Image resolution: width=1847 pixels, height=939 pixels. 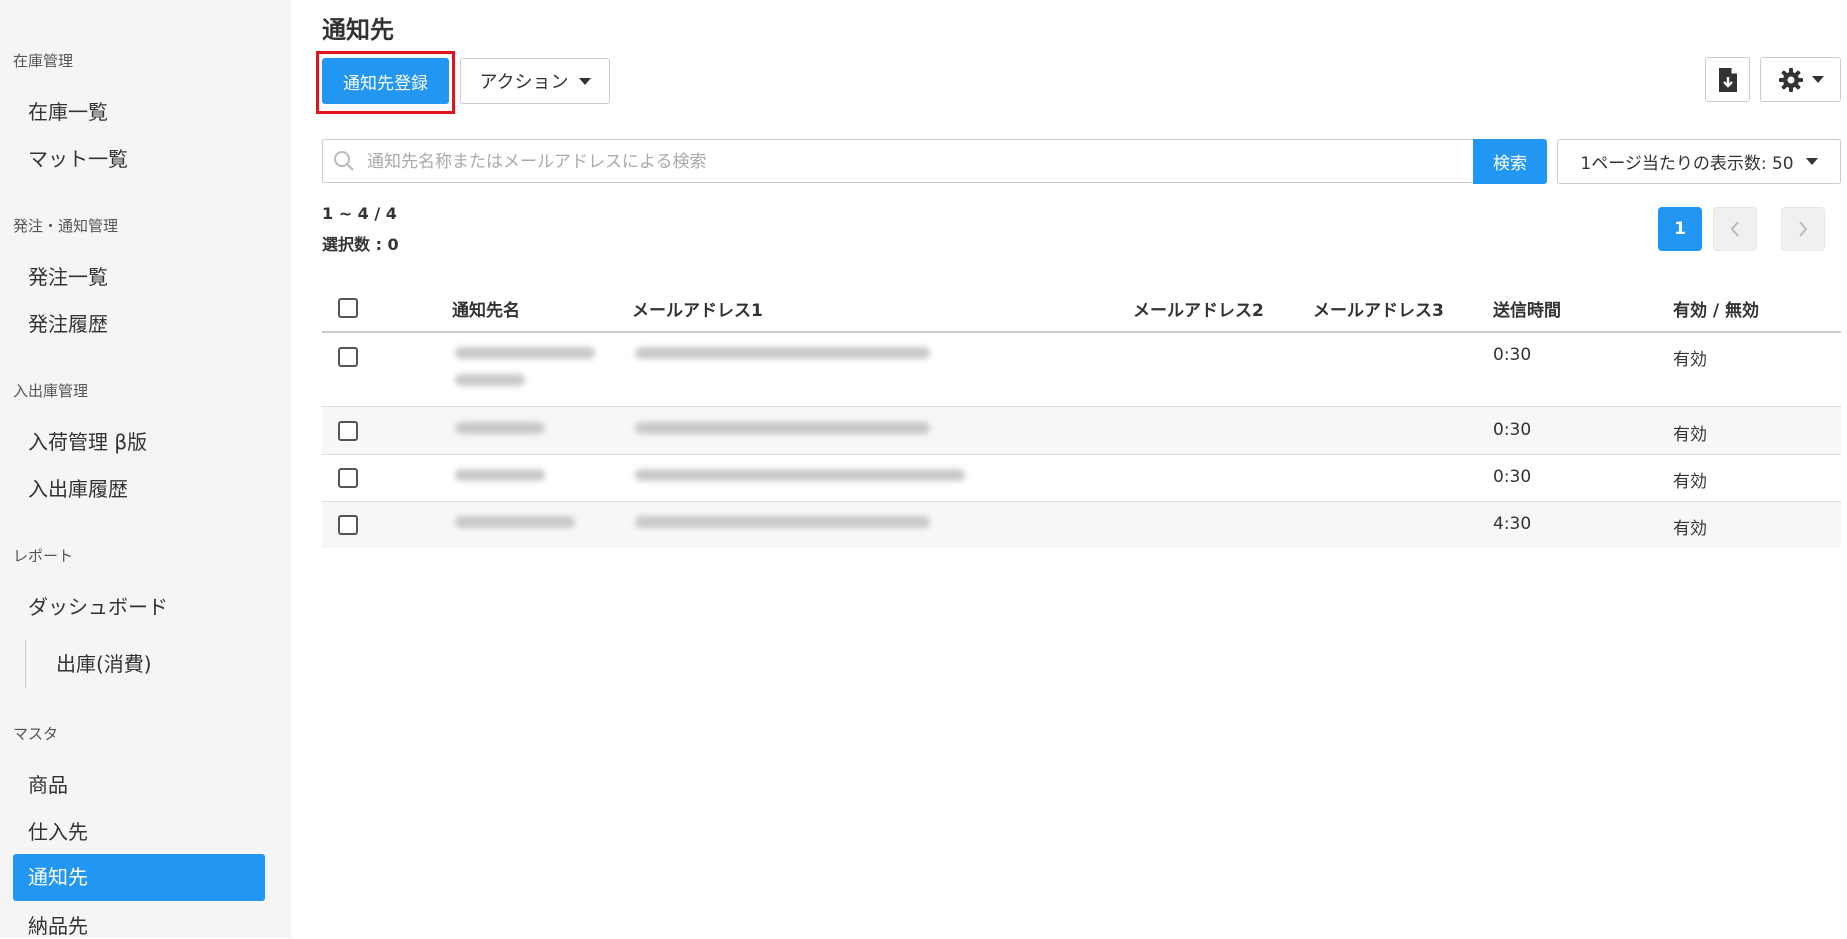 What do you see at coordinates (88, 664) in the screenshot?
I see `sidebar-subitem-shipment: 出庫(消費)` at bounding box center [88, 664].